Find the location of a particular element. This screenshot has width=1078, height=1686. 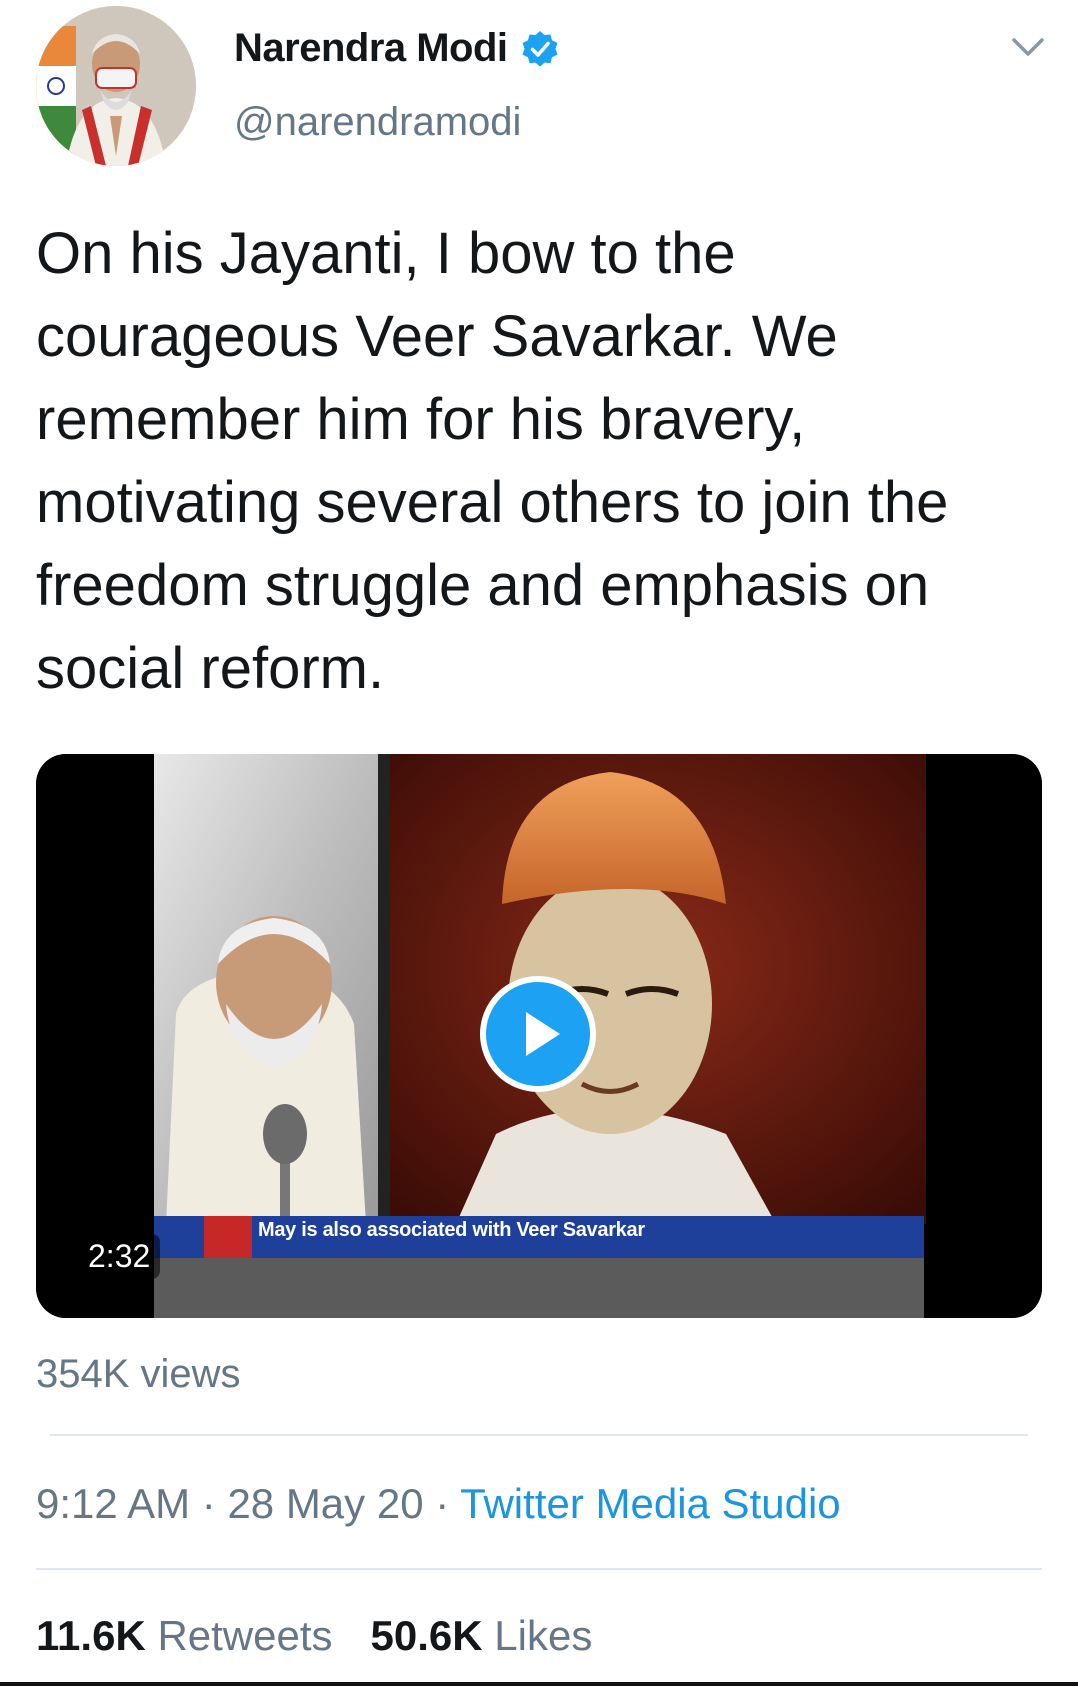

author-name-row: Narendra Modi is located at coordinates (397, 48).